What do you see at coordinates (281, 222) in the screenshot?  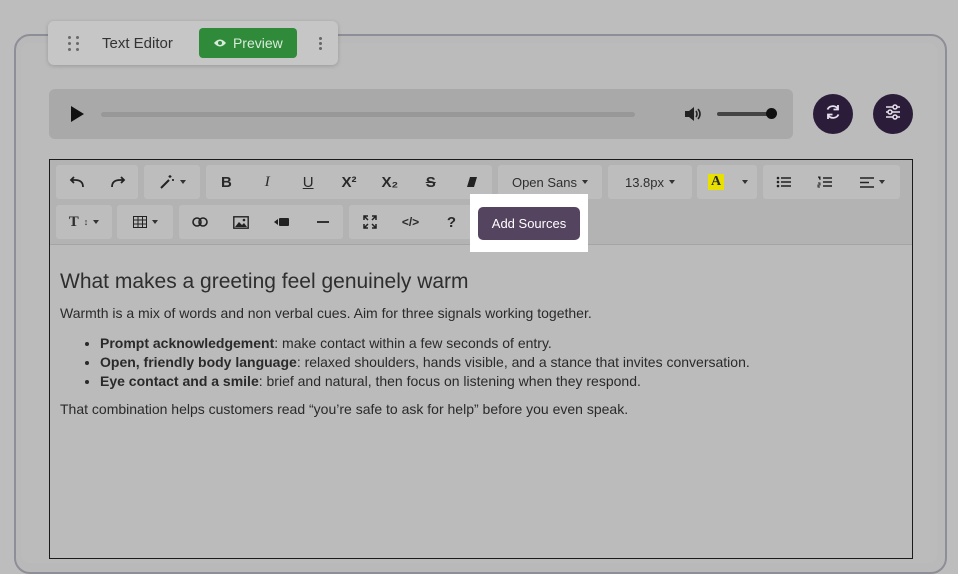 I see `video-icon` at bounding box center [281, 222].